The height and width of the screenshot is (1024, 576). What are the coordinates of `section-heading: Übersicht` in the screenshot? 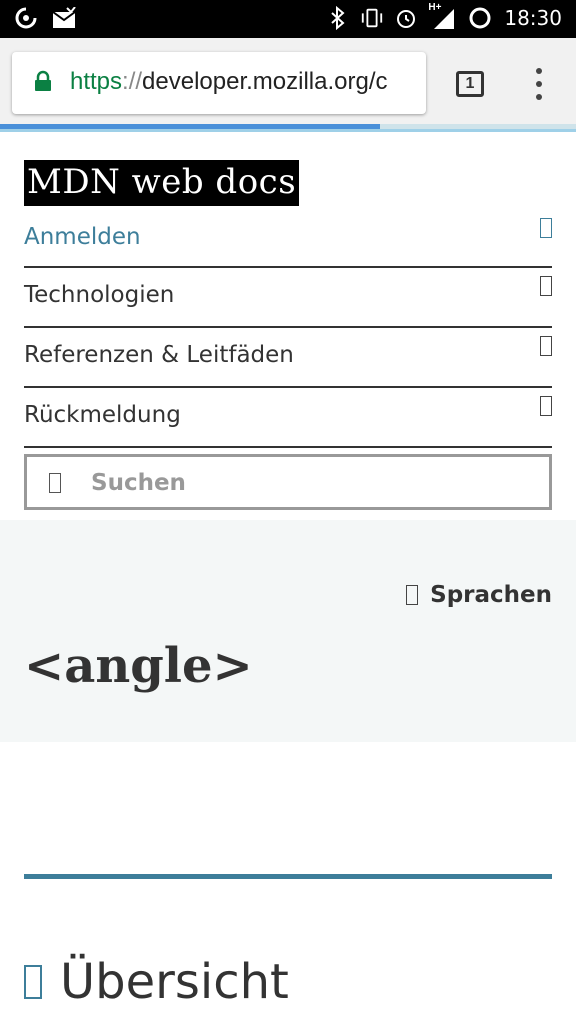 It's located at (156, 982).